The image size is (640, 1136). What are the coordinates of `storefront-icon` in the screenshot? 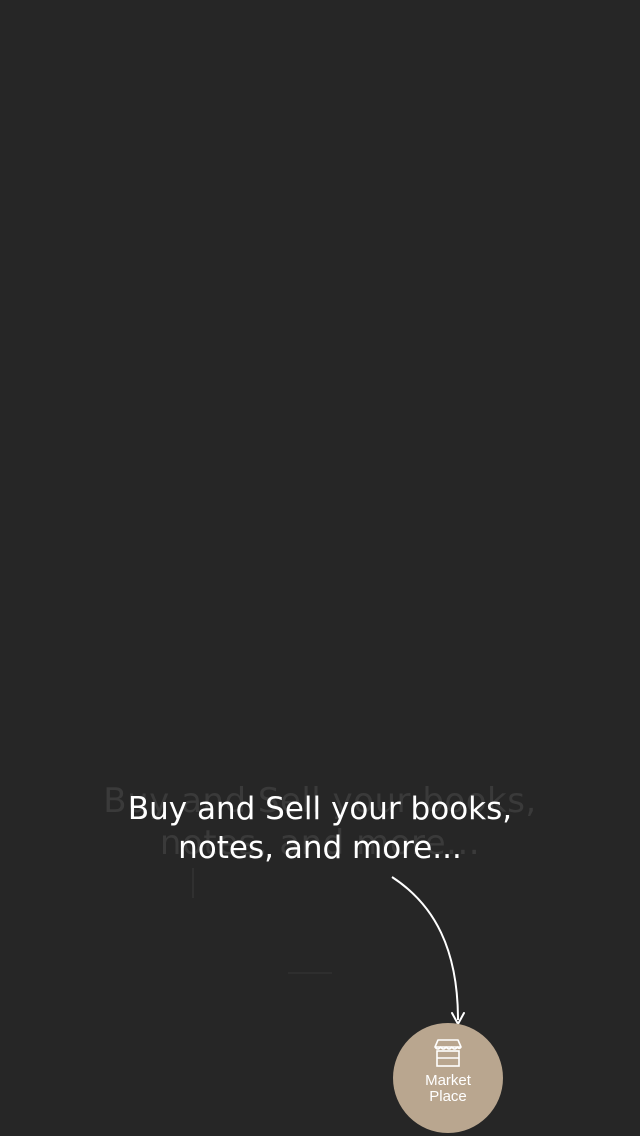 It's located at (448, 1053).